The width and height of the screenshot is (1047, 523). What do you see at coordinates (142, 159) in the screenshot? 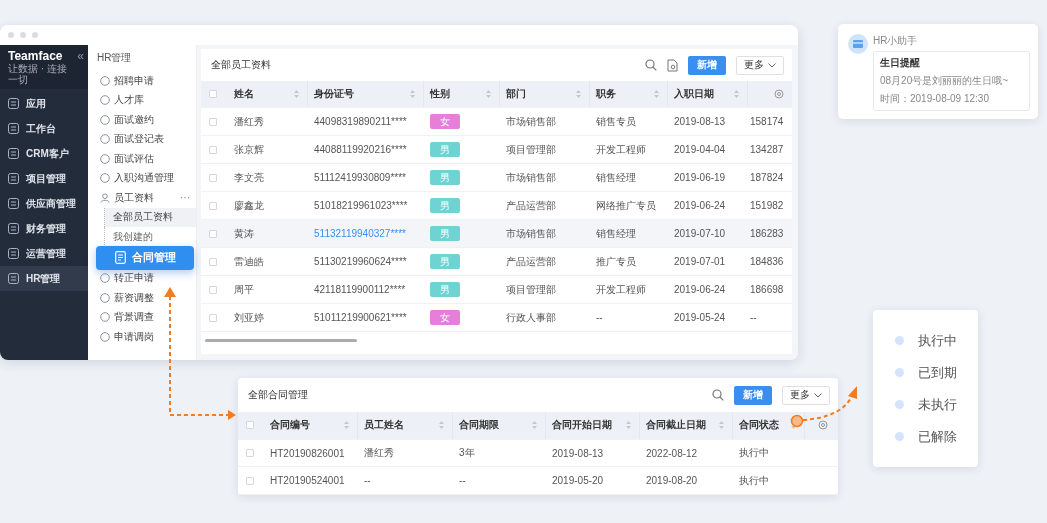
I see `nav-item: 面试评估` at bounding box center [142, 159].